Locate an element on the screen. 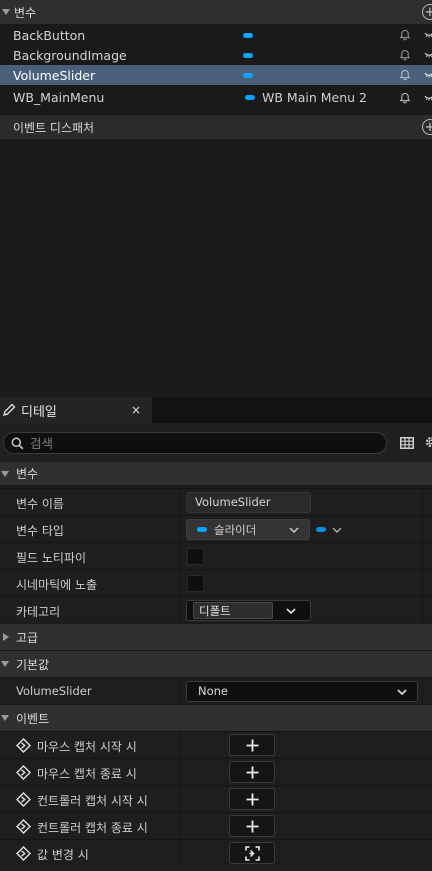 The width and height of the screenshot is (432, 871). event-label: 컨트롤러 캡처 종료 시 is located at coordinates (92, 828).